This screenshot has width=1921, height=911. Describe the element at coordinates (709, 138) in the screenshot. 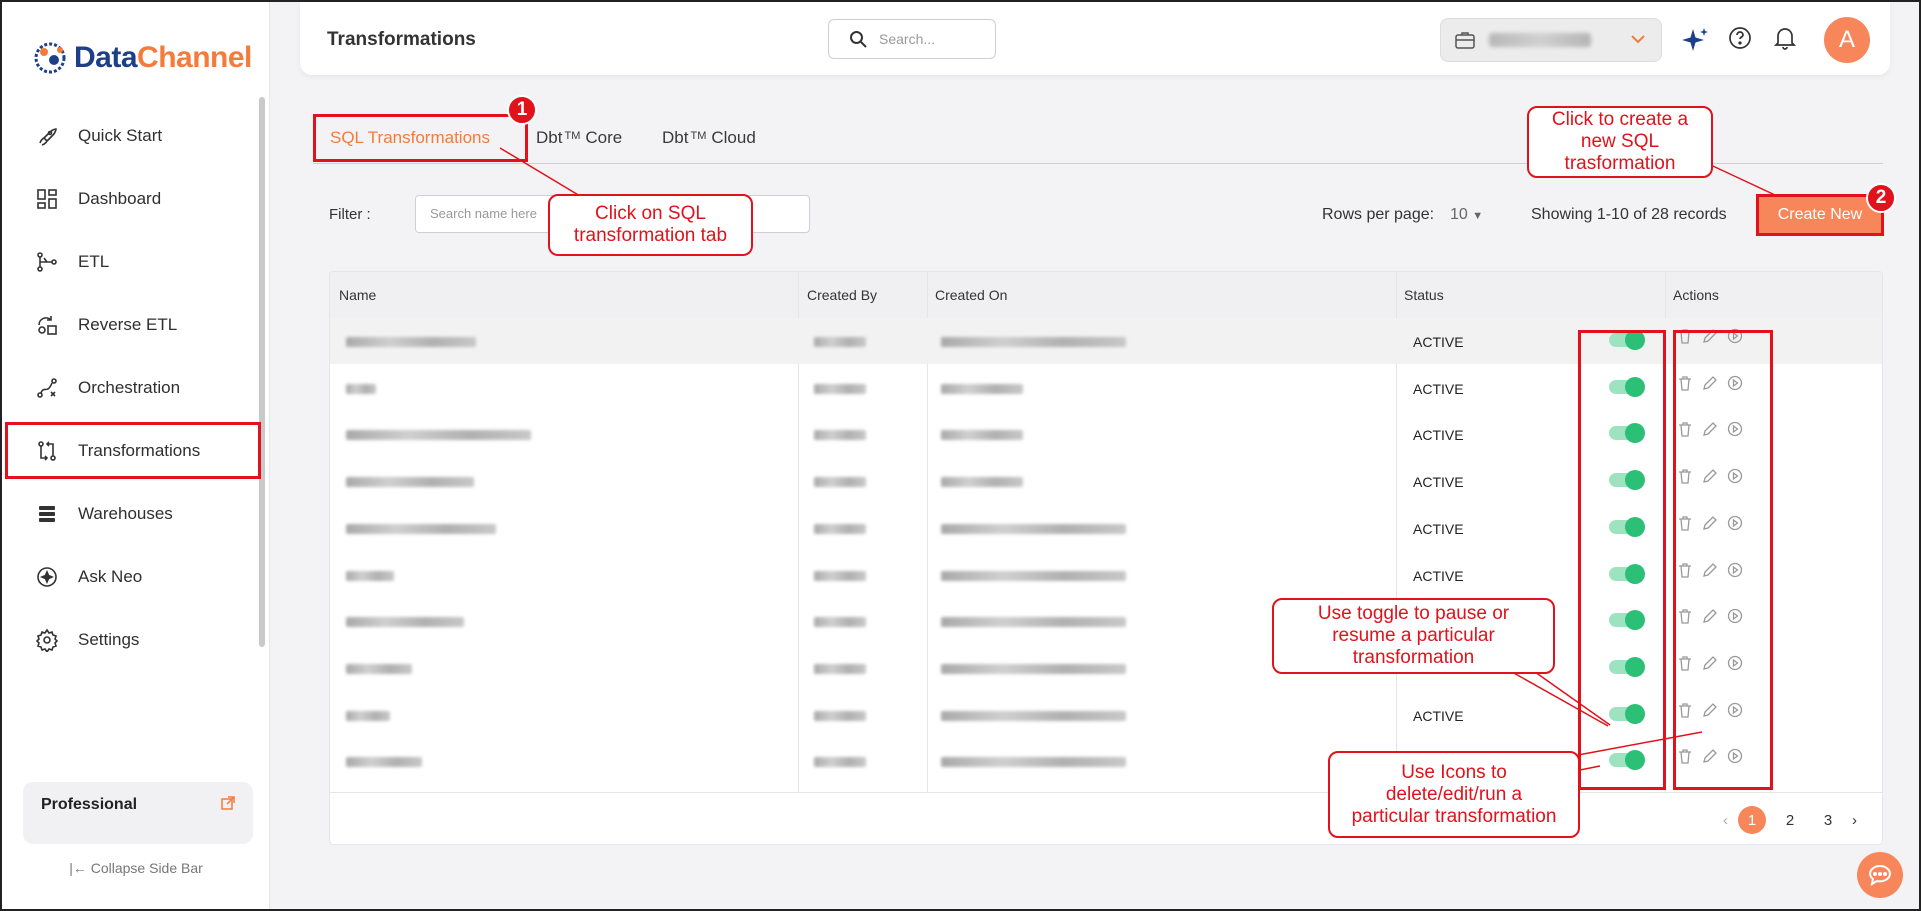

I see `tab-dbt-cloud: Dbt TM Cloud` at that location.